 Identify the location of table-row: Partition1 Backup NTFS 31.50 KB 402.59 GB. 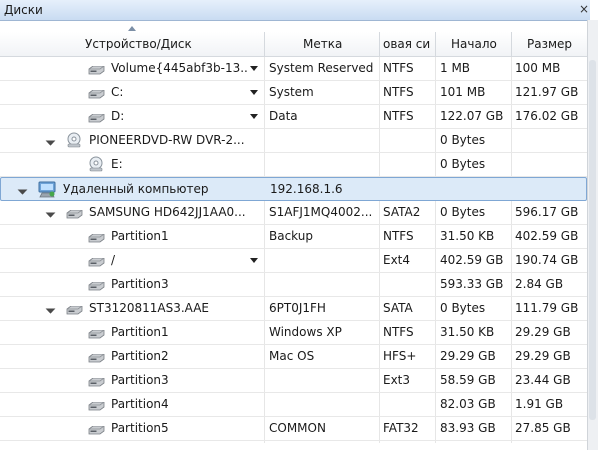
(293, 237).